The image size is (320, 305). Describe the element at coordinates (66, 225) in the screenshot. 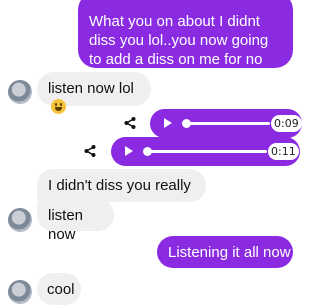

I see `message-text: listen now` at that location.